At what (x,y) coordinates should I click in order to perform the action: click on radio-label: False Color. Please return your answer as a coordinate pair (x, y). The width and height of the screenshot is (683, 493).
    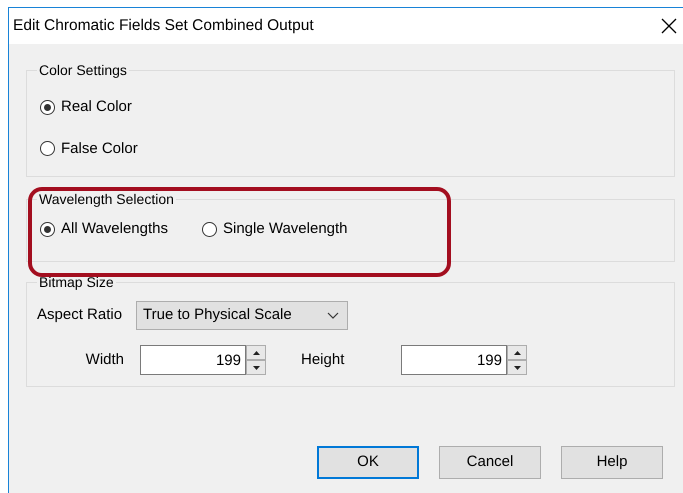
    Looking at the image, I should click on (99, 148).